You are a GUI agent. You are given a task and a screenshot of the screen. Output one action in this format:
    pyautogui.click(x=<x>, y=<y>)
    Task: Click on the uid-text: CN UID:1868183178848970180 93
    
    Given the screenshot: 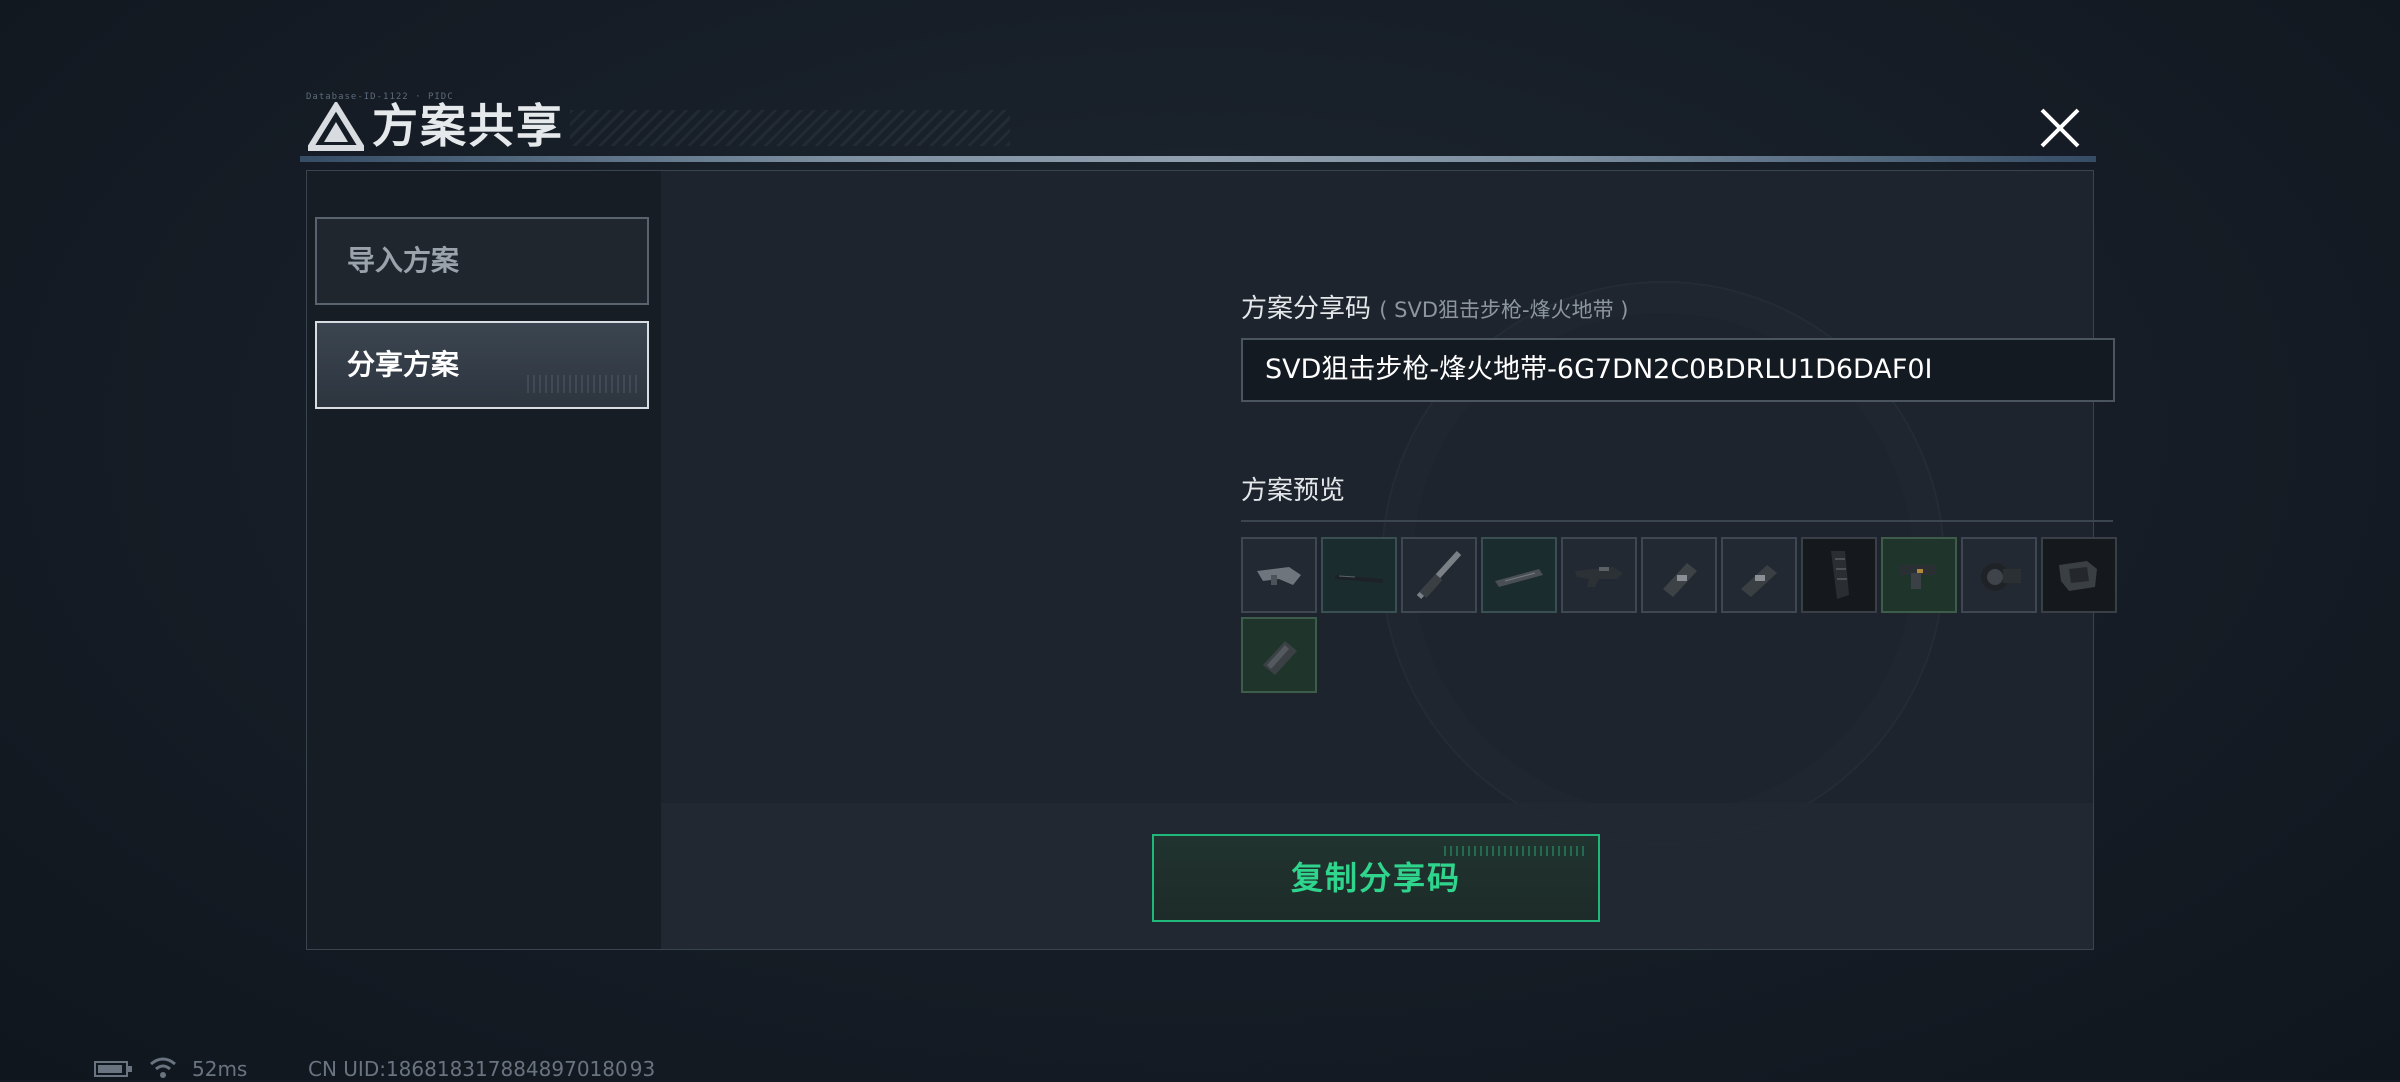 What is the action you would take?
    pyautogui.click(x=482, y=1069)
    